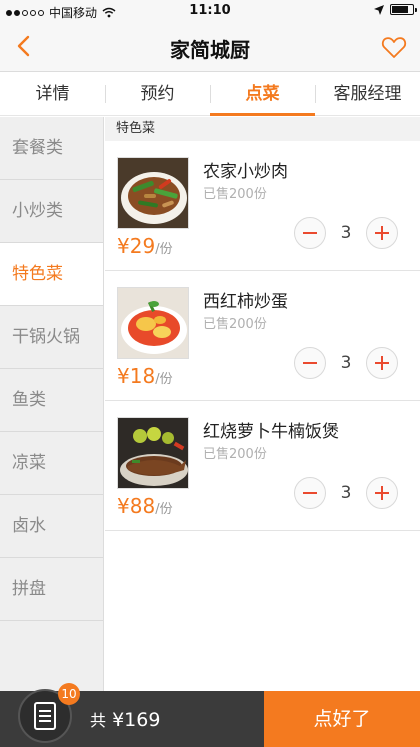 This screenshot has width=420, height=747. What do you see at coordinates (379, 9) in the screenshot?
I see `location-arrow-icon` at bounding box center [379, 9].